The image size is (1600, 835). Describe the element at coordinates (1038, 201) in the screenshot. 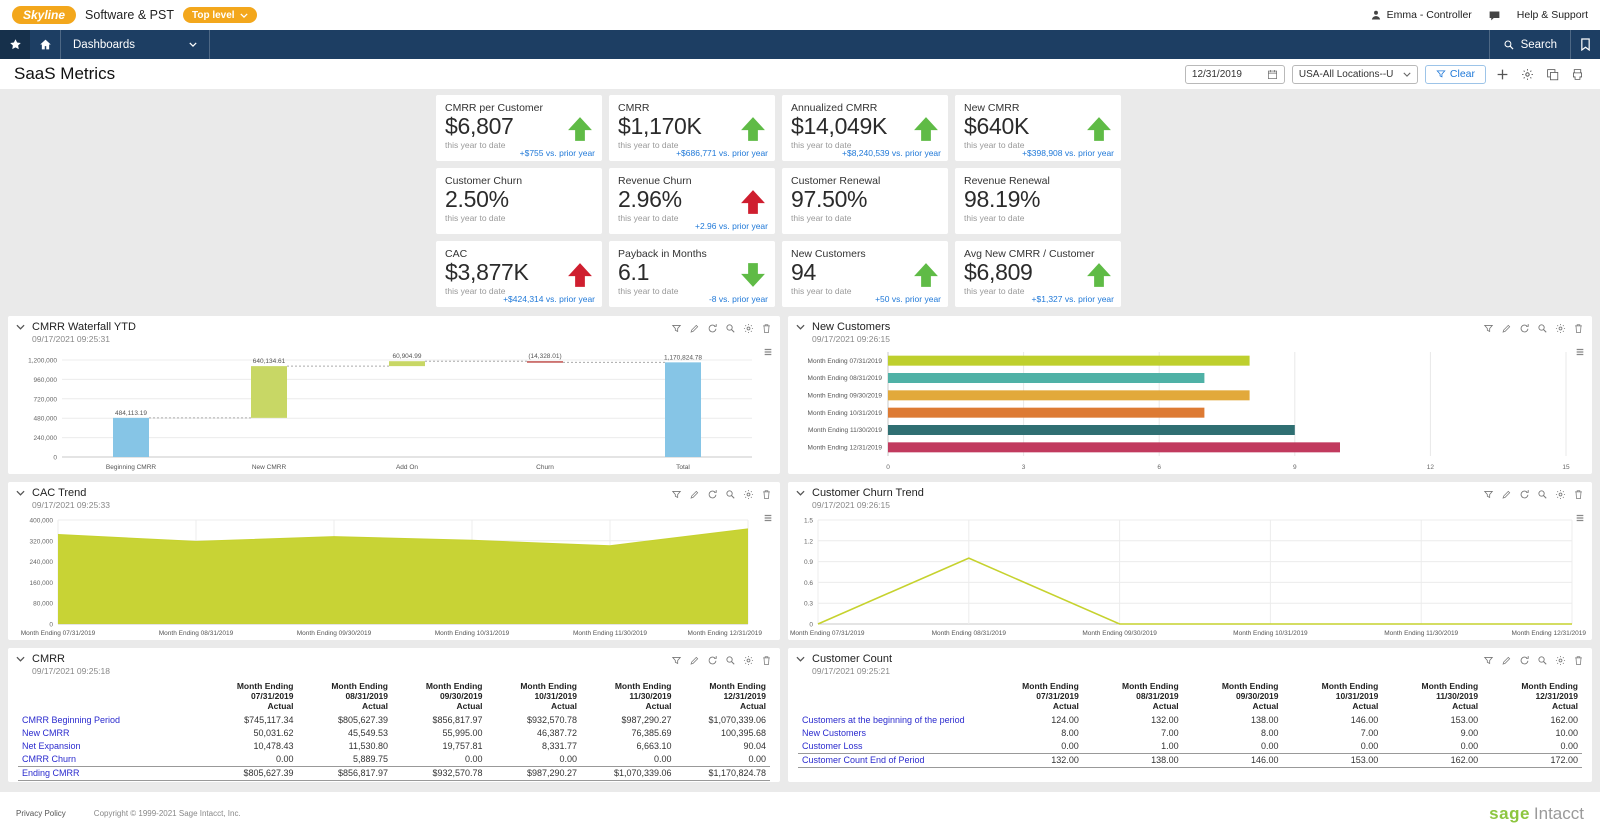

I see `kpi-tile: Revenue Renewal 98.19% this year to date` at that location.